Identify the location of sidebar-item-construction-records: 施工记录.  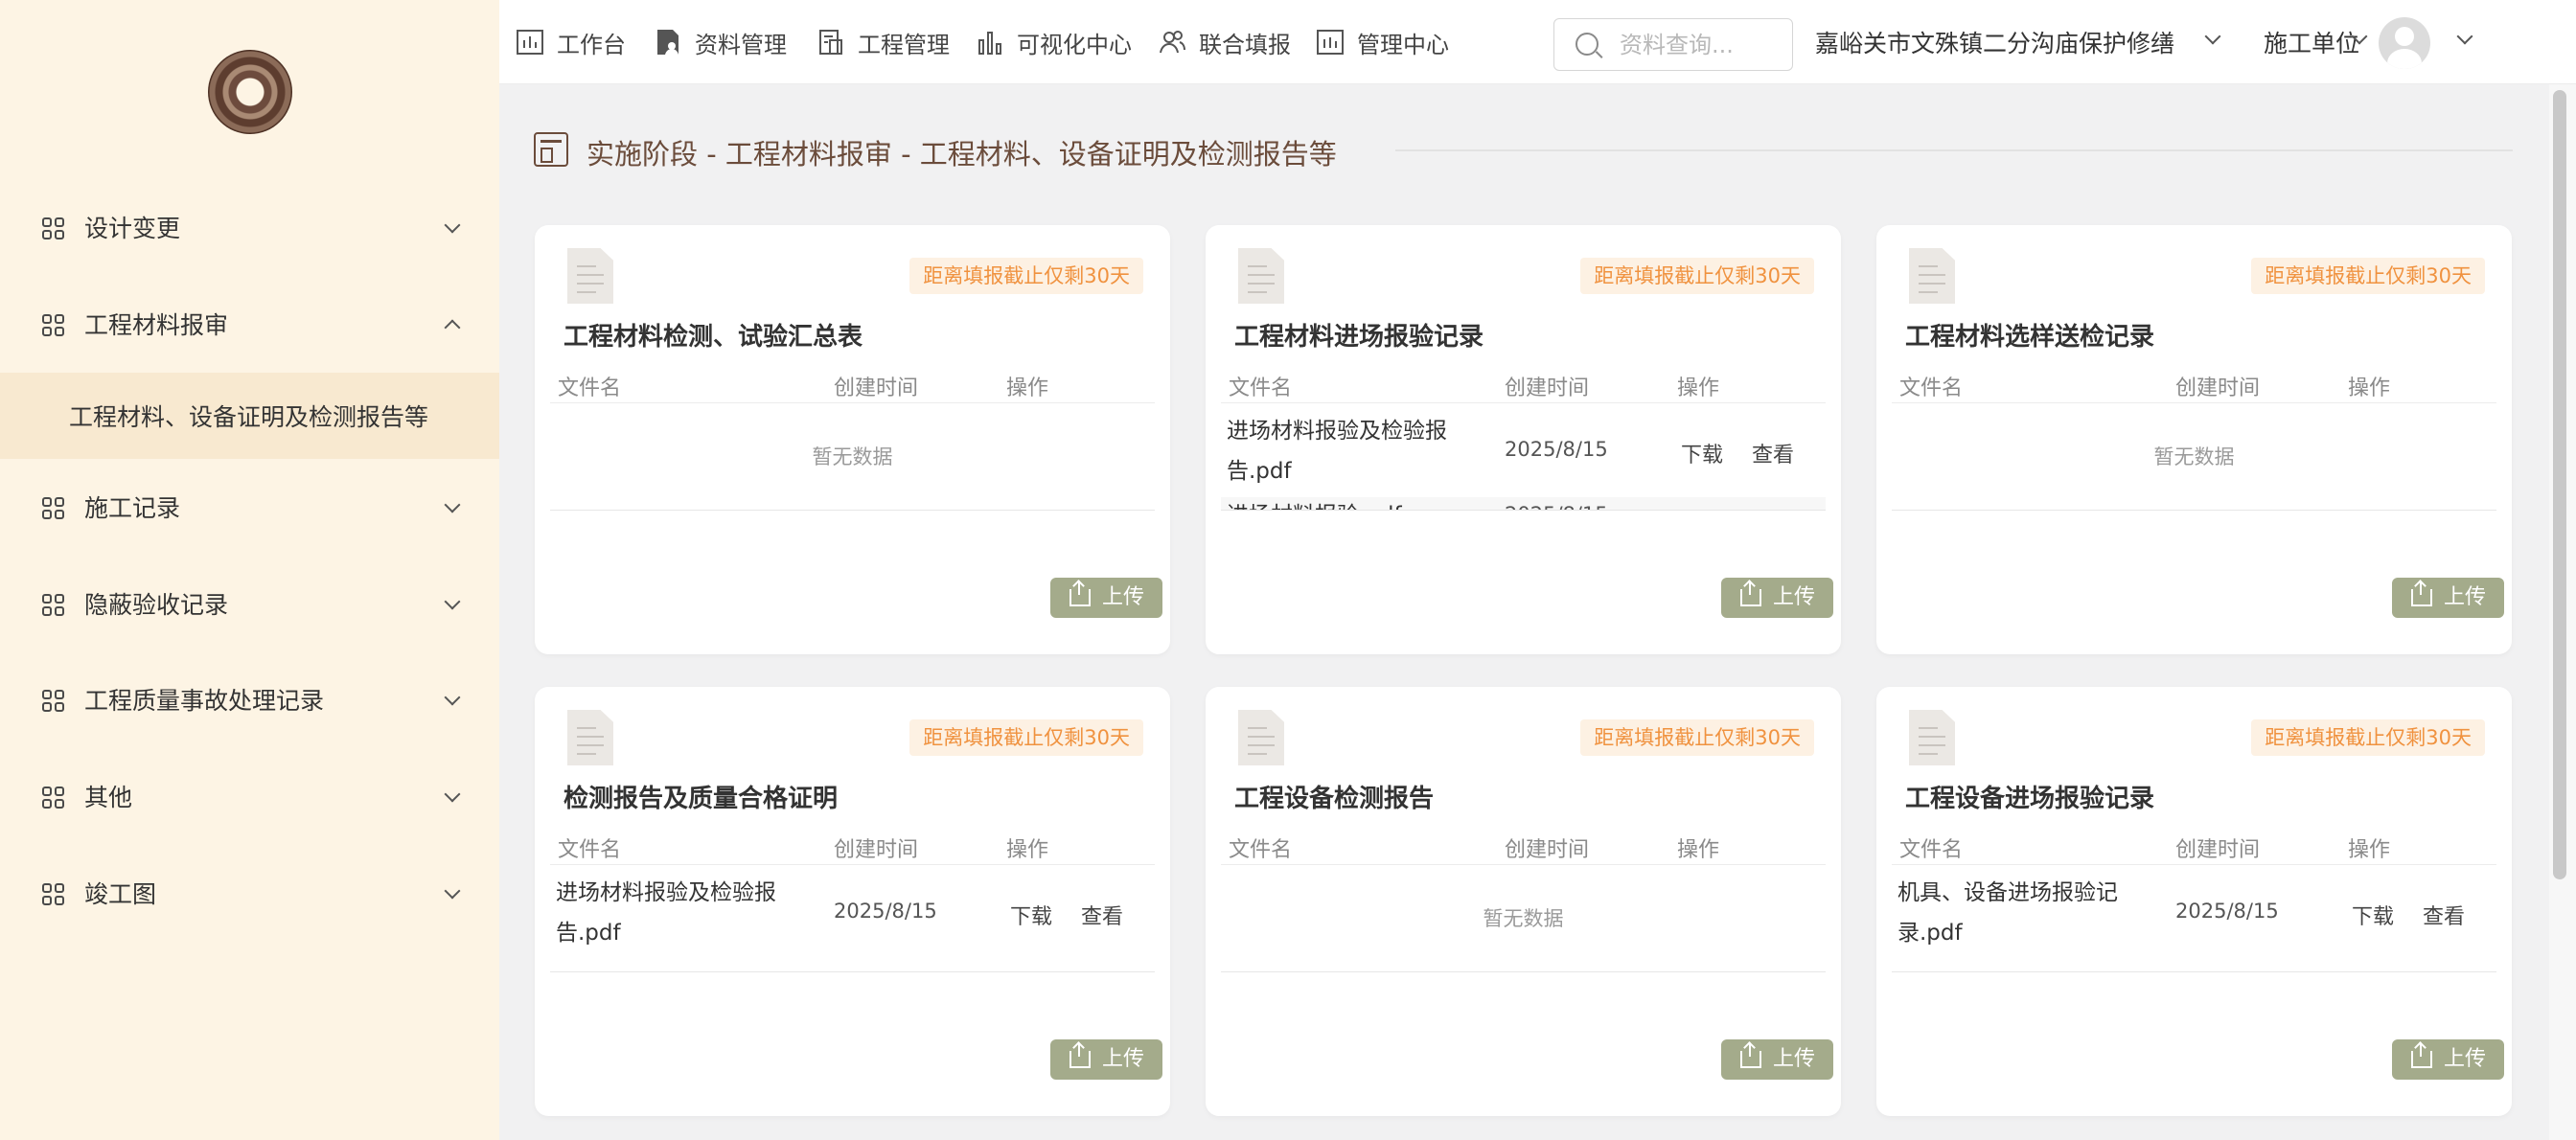
(249, 506).